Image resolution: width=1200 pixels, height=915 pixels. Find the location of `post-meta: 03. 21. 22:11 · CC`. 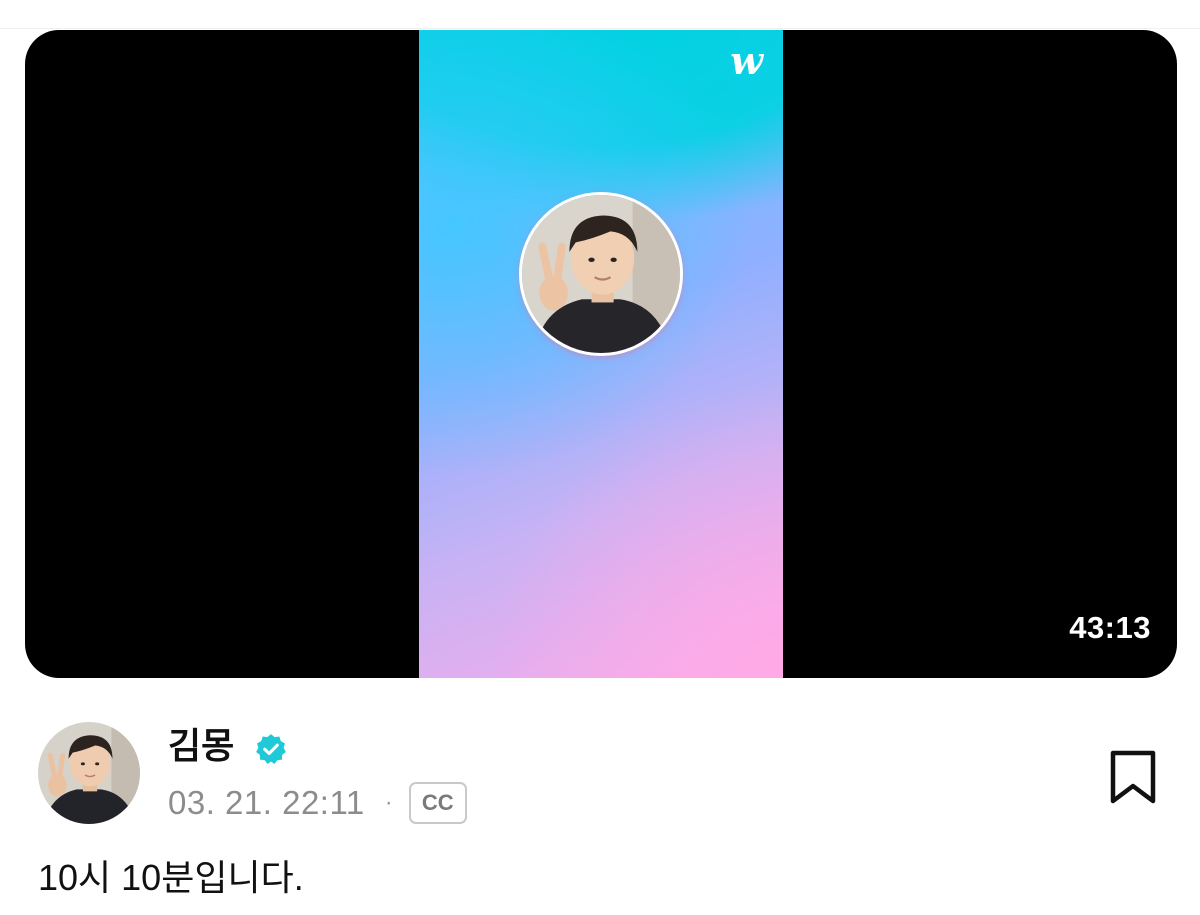

post-meta: 03. 21. 22:11 · CC is located at coordinates (317, 803).